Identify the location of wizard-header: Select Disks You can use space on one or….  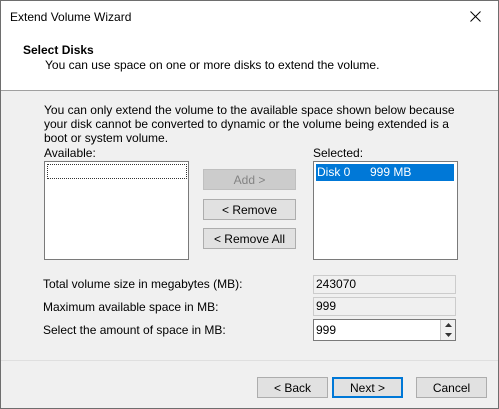
(249, 61).